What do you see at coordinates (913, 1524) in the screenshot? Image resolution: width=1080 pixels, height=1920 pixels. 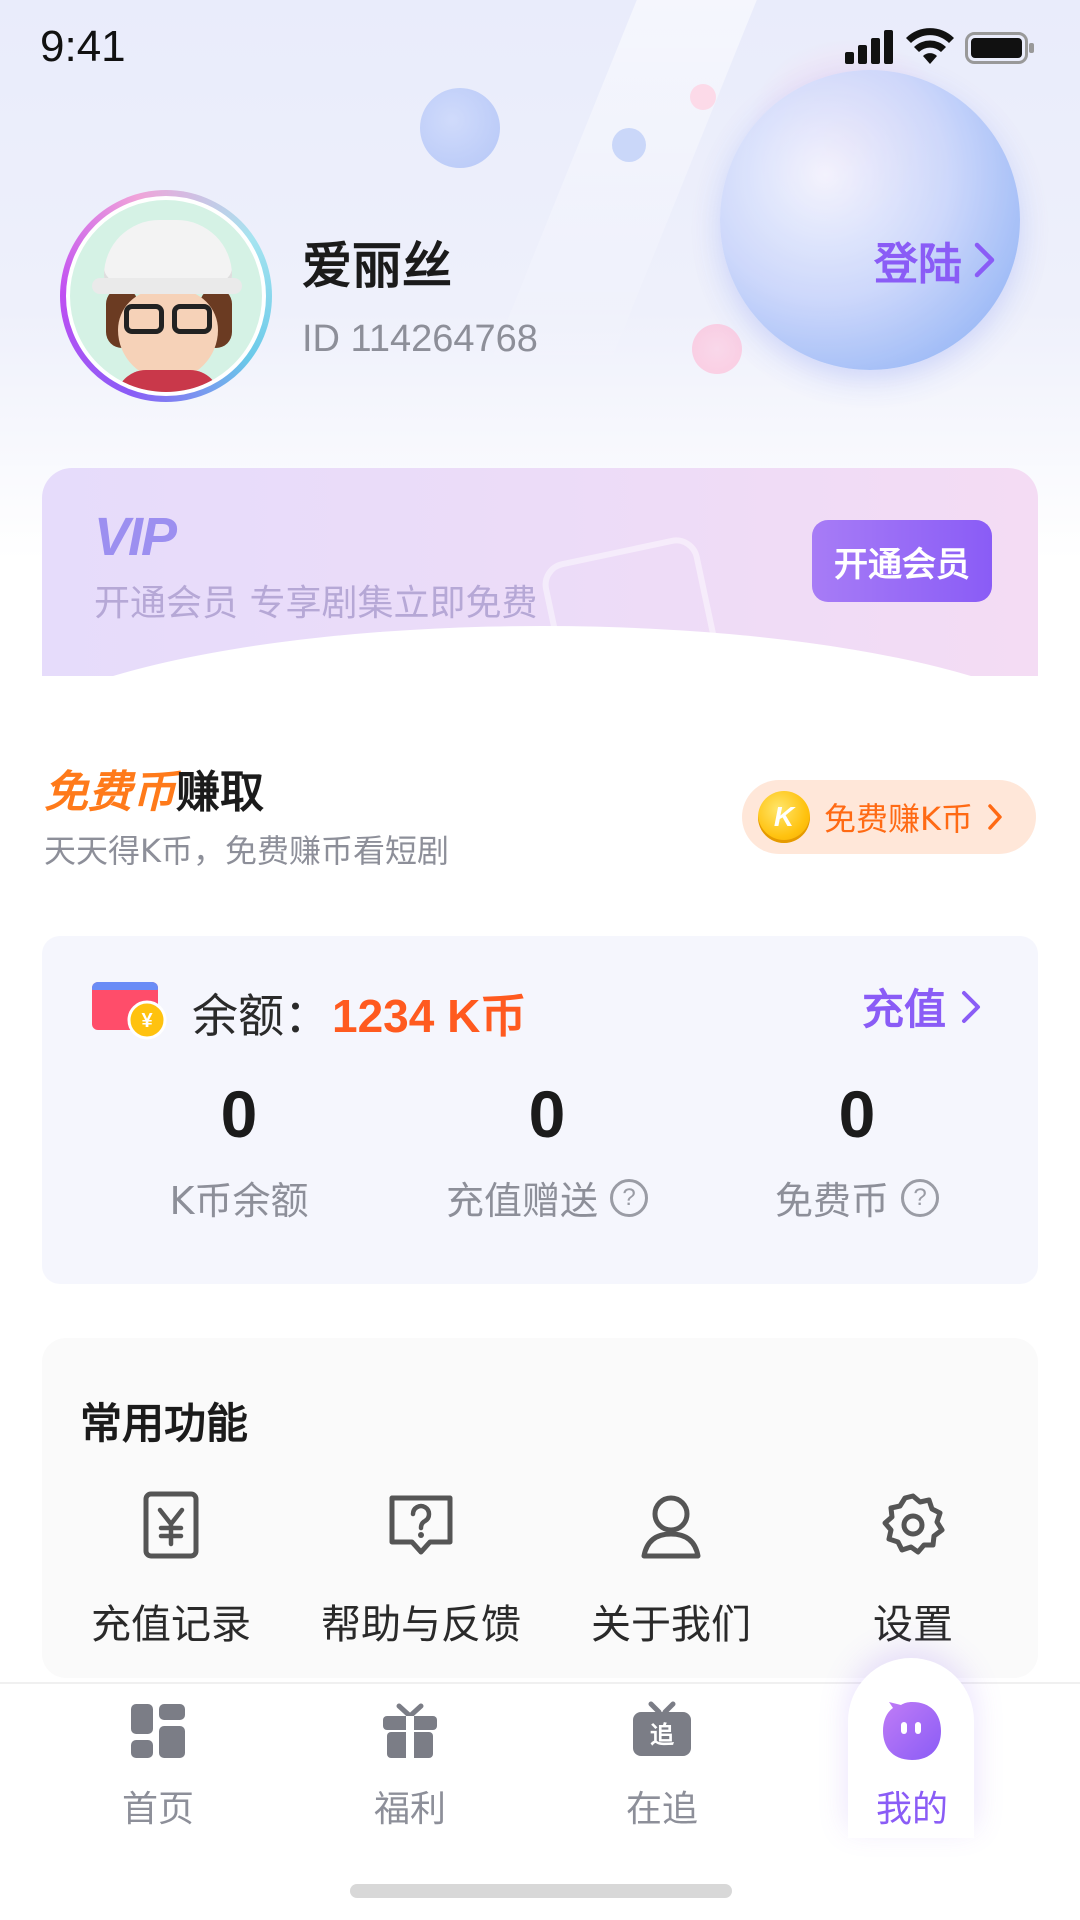 I see `gear-icon` at bounding box center [913, 1524].